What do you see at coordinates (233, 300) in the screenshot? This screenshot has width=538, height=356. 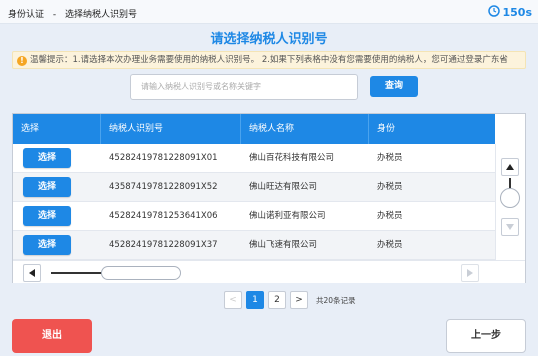 I see `prev-page-button: <` at bounding box center [233, 300].